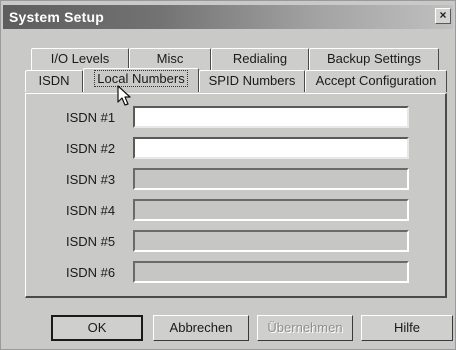  I want to click on tab-accept-configuration: Accept Configuration, so click(376, 81).